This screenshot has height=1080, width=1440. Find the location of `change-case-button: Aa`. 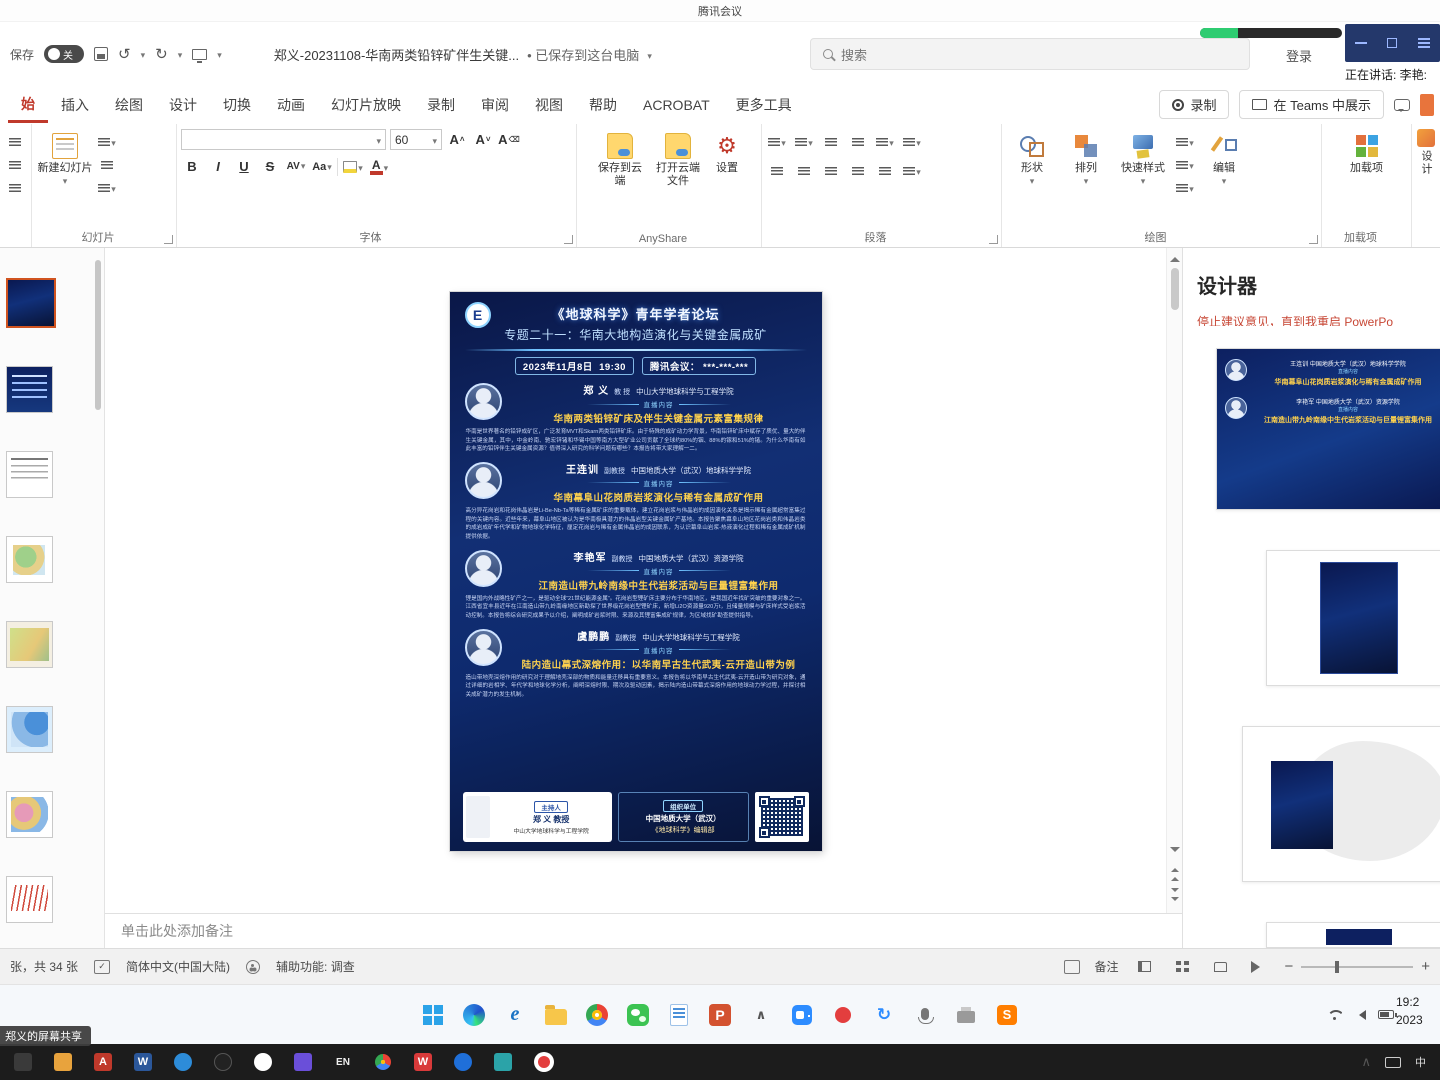

change-case-button: Aa is located at coordinates (322, 166).